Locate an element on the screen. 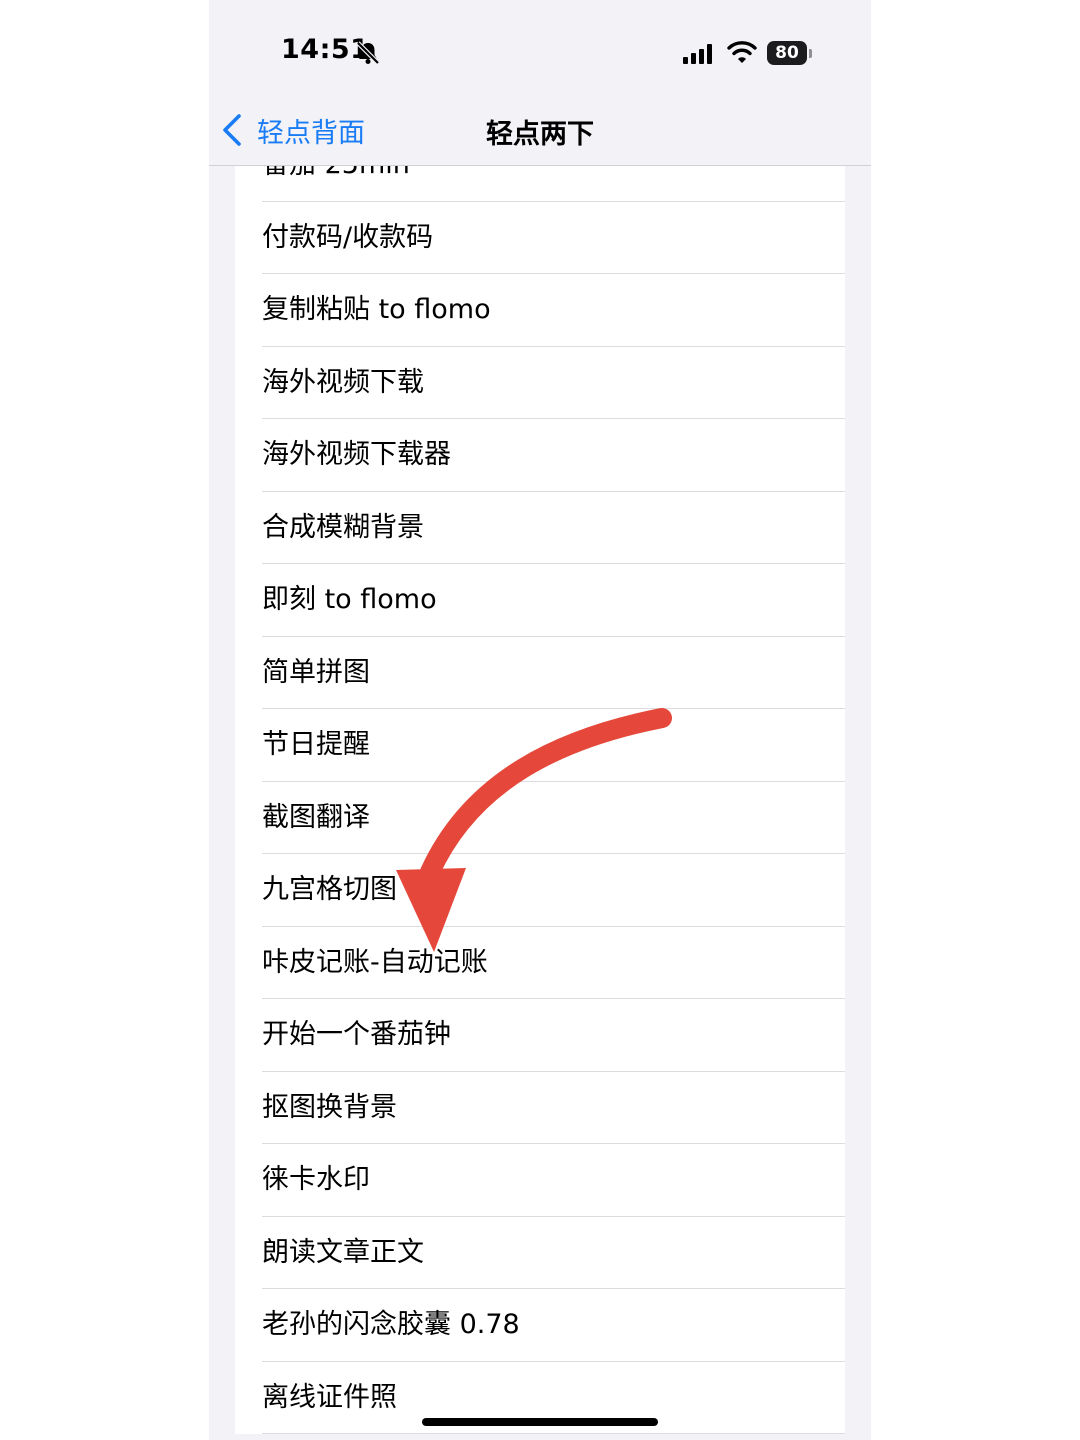  list-item: 九宫格切图 is located at coordinates (540, 890).